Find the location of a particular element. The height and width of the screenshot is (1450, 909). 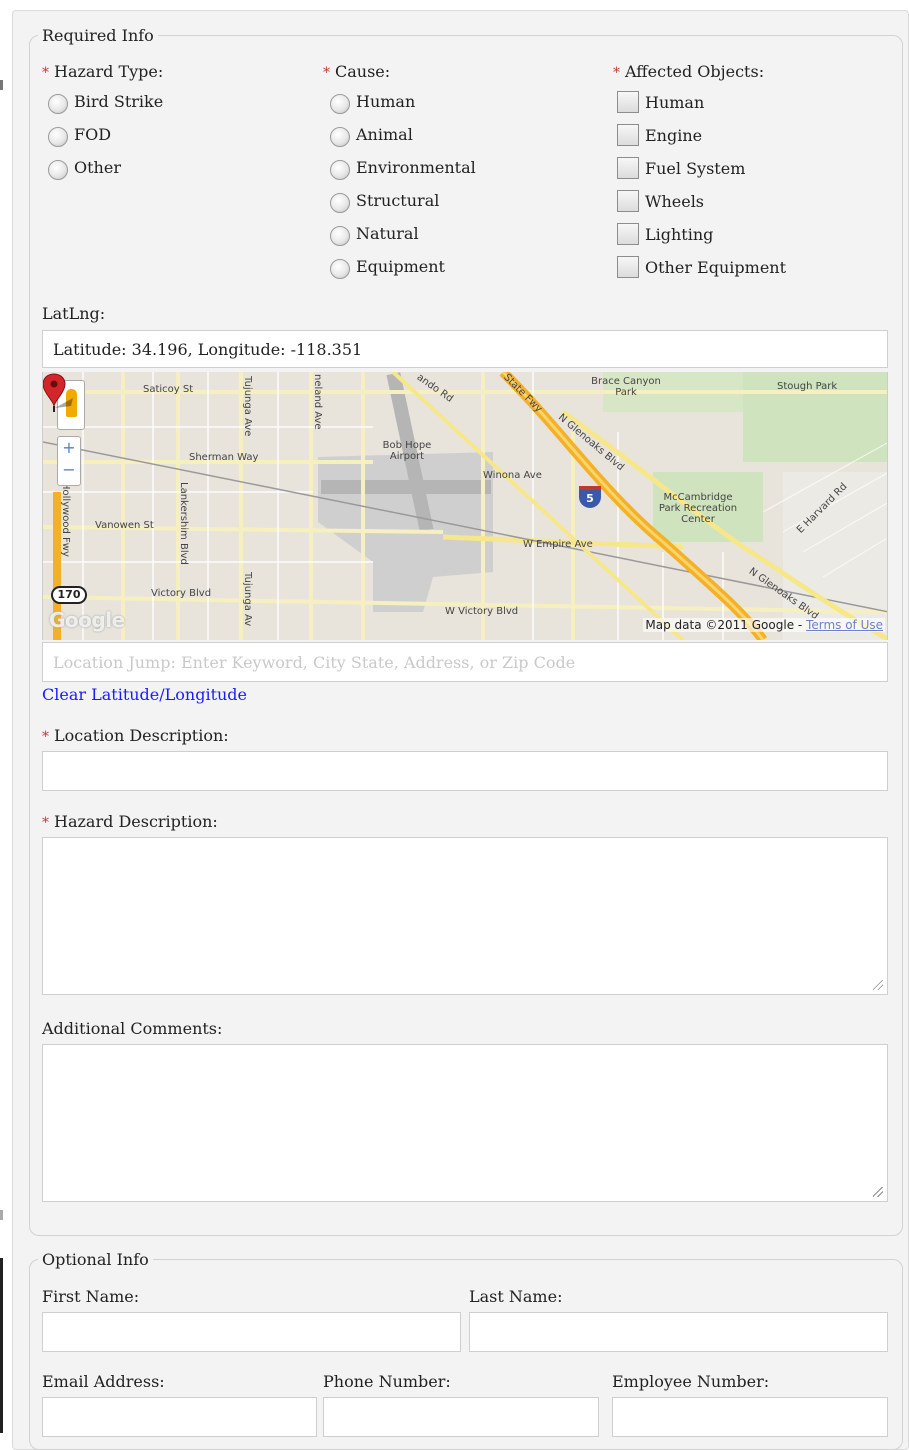

map-label-w-victory: W Victory Blvd is located at coordinates (482, 611).